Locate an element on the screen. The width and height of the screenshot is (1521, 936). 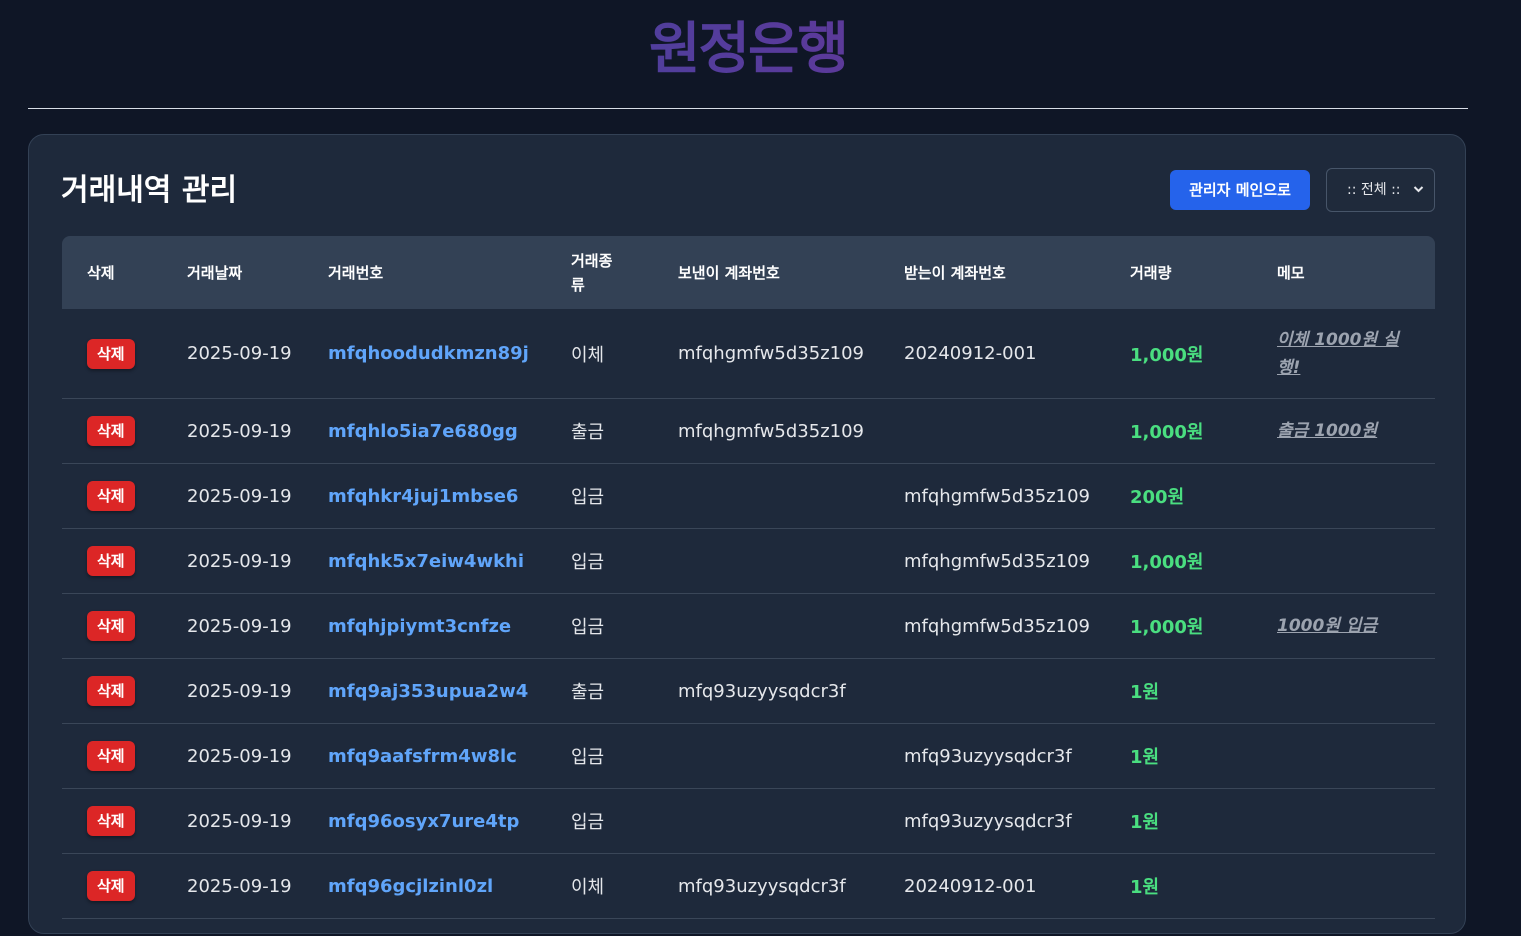
admin-main-button: 관리자 메인으로 is located at coordinates (1240, 190).